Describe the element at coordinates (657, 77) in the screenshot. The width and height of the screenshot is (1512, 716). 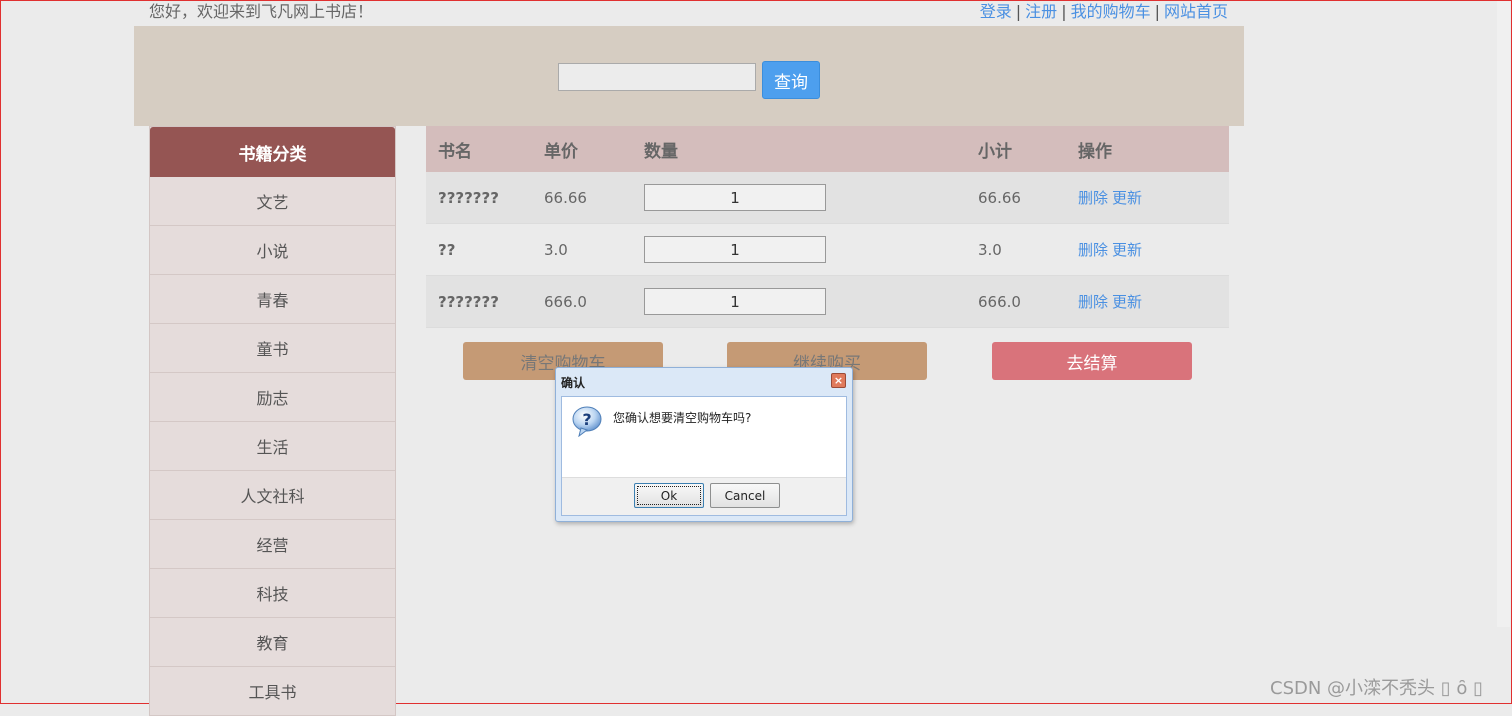
I see `search-input` at that location.